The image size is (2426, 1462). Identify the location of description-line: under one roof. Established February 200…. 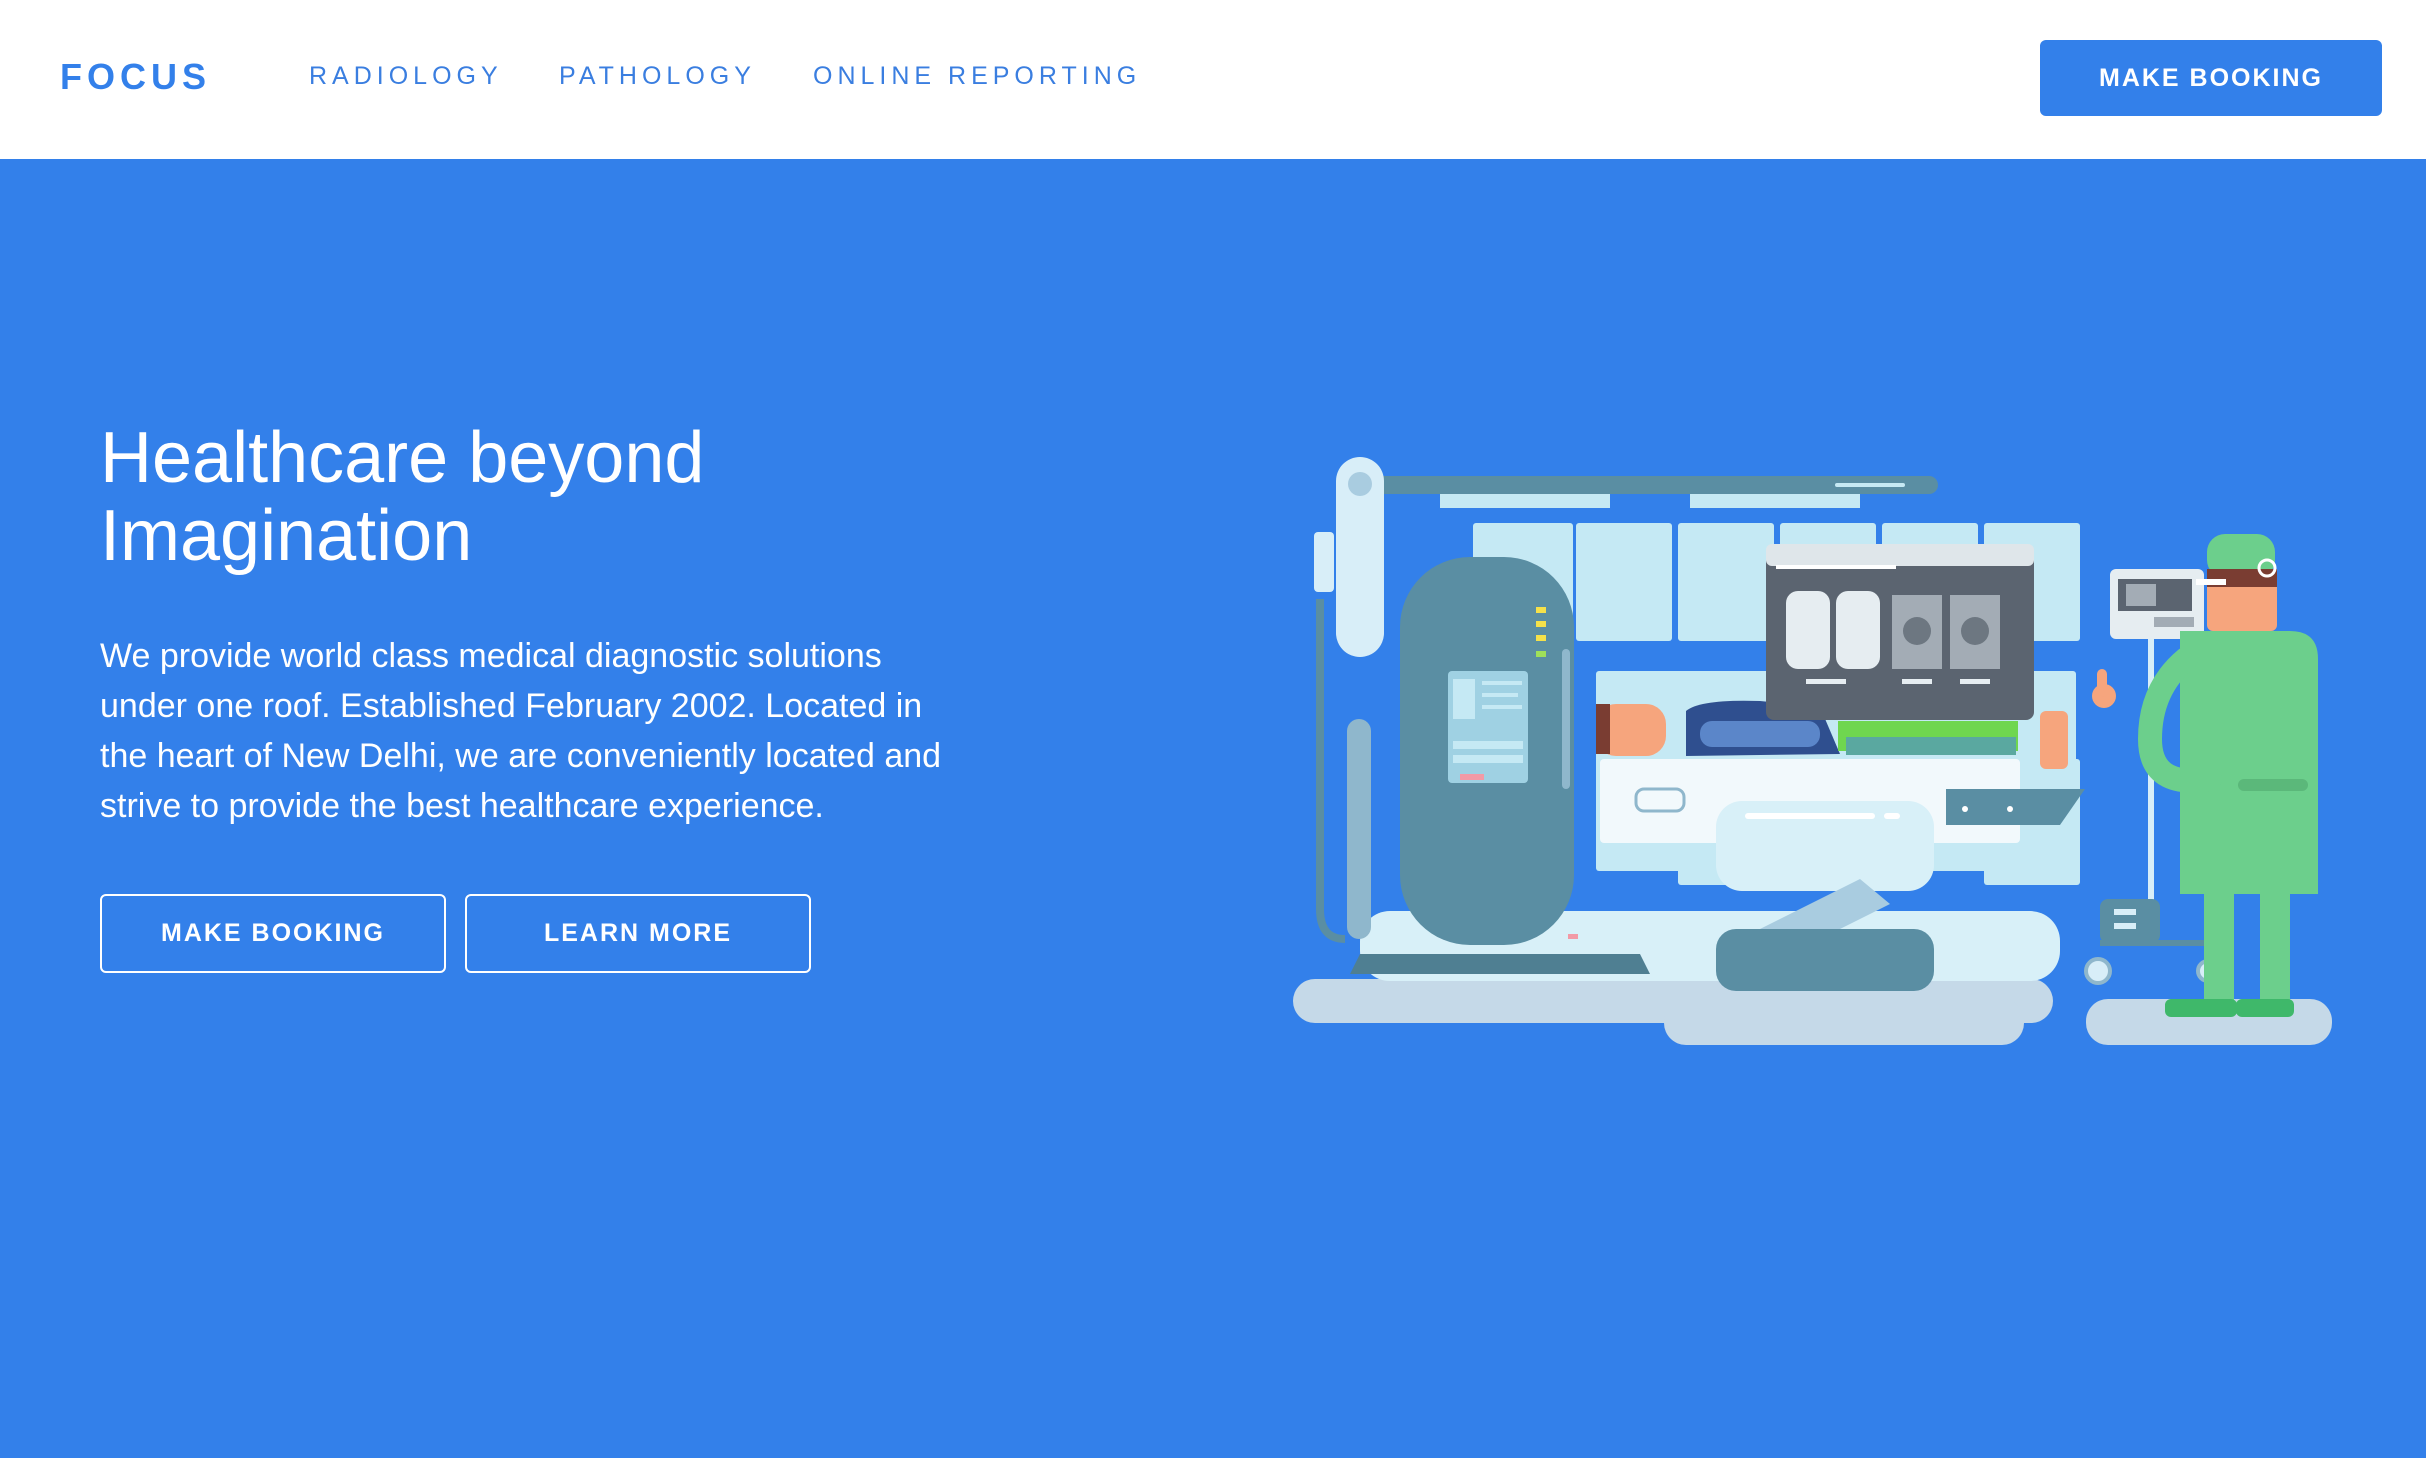
(511, 706).